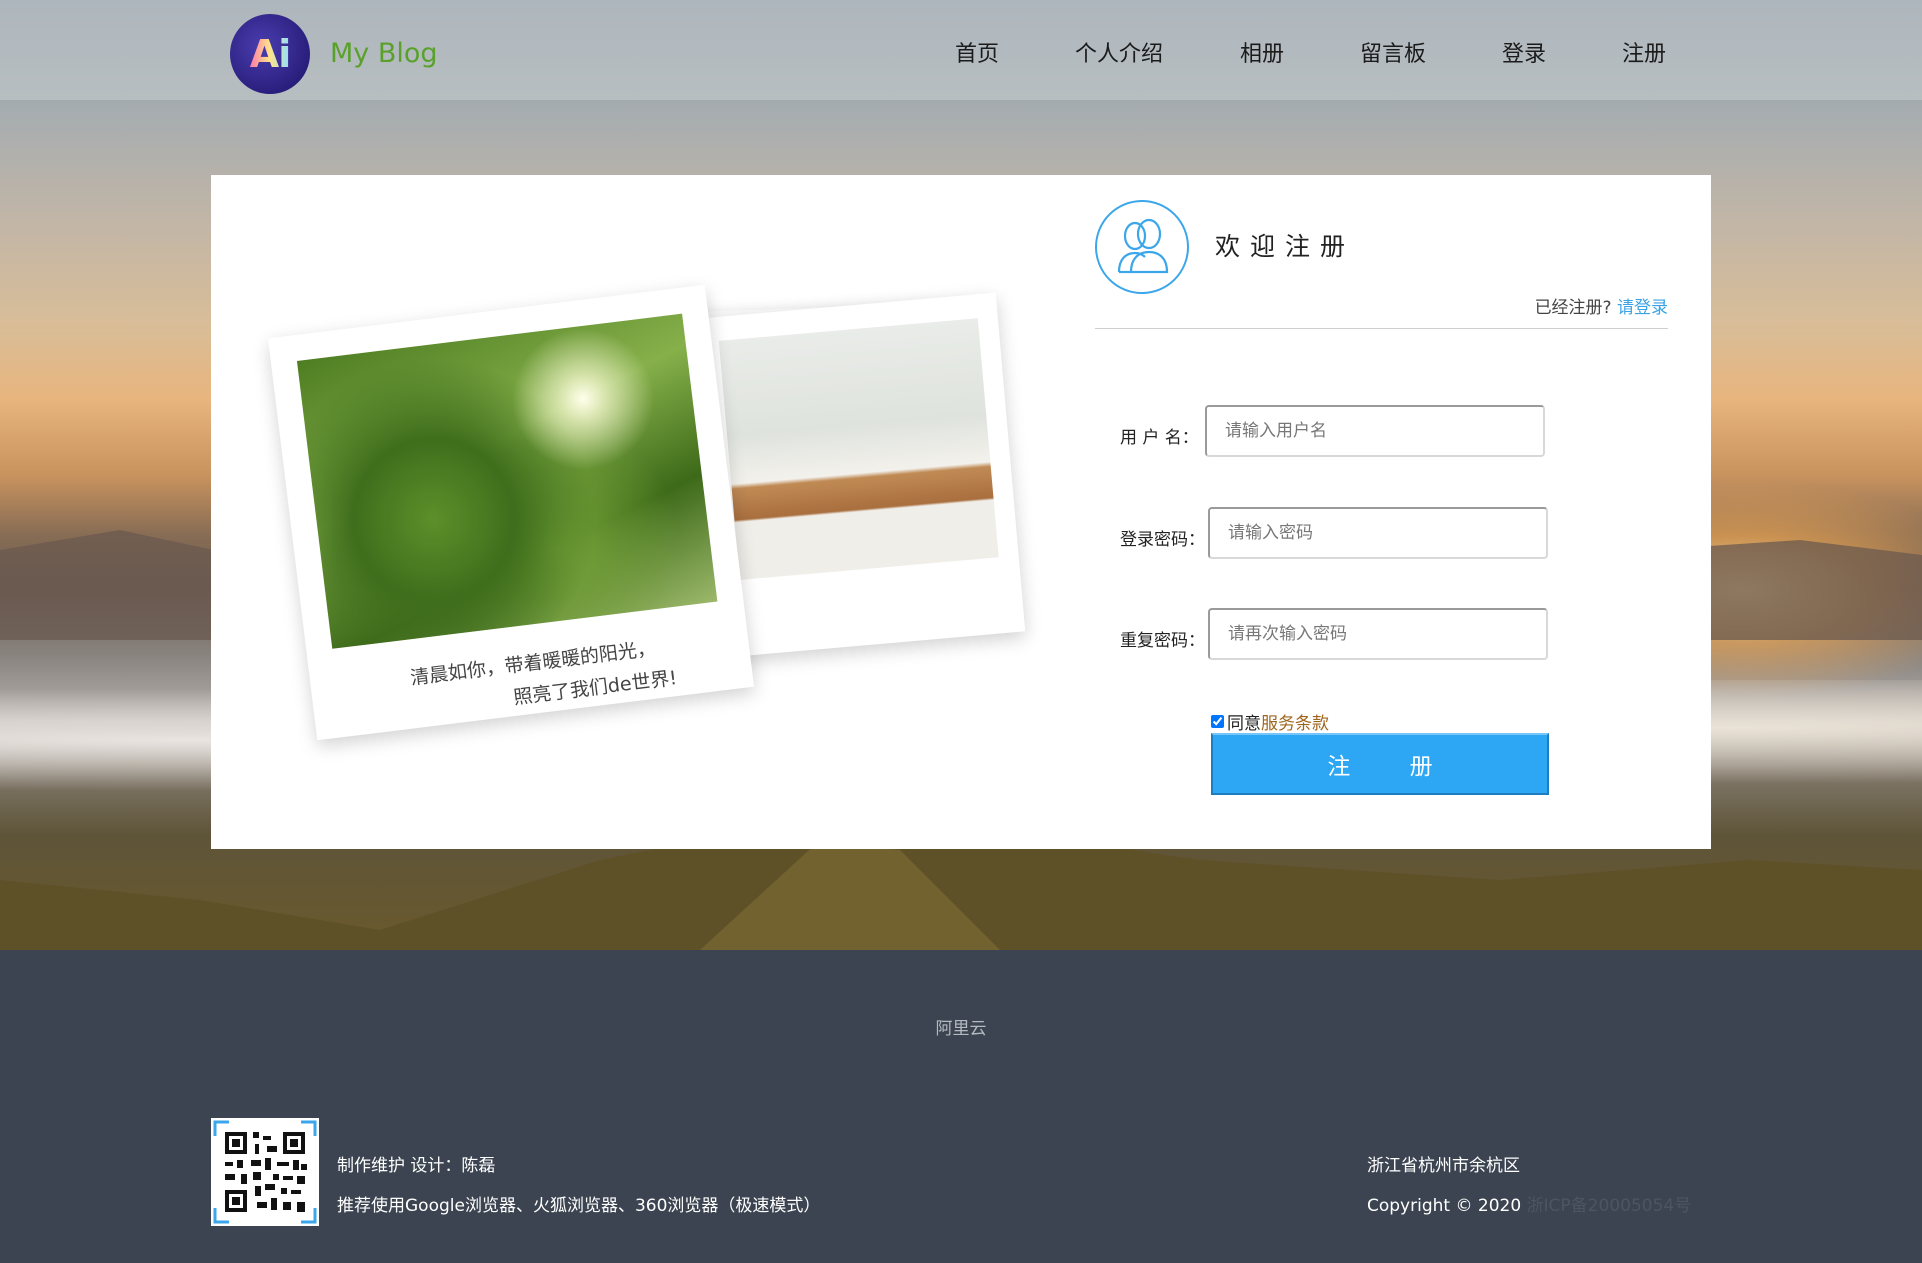 The height and width of the screenshot is (1263, 1922). What do you see at coordinates (1642, 308) in the screenshot?
I see `login-link: 请登录` at bounding box center [1642, 308].